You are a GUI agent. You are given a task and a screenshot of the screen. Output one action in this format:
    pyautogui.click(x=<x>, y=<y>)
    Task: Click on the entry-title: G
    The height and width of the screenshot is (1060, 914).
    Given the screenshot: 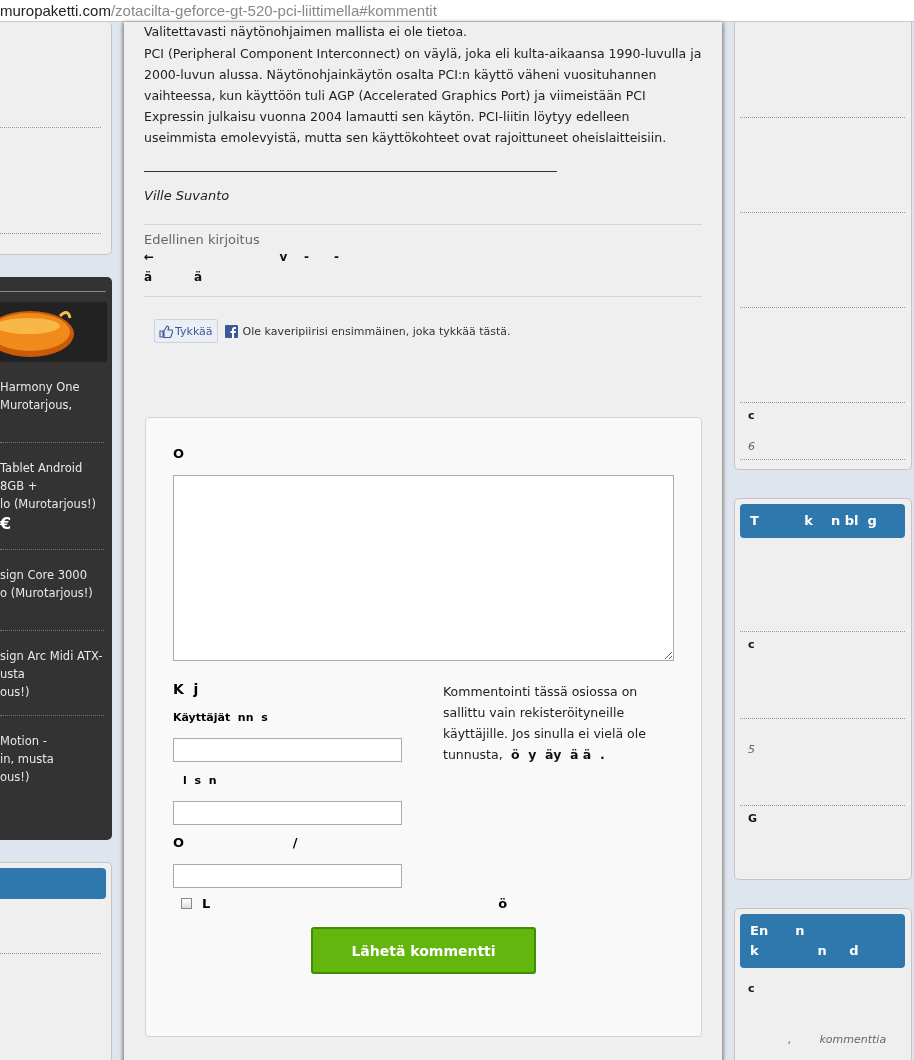 What is the action you would take?
    pyautogui.click(x=822, y=818)
    